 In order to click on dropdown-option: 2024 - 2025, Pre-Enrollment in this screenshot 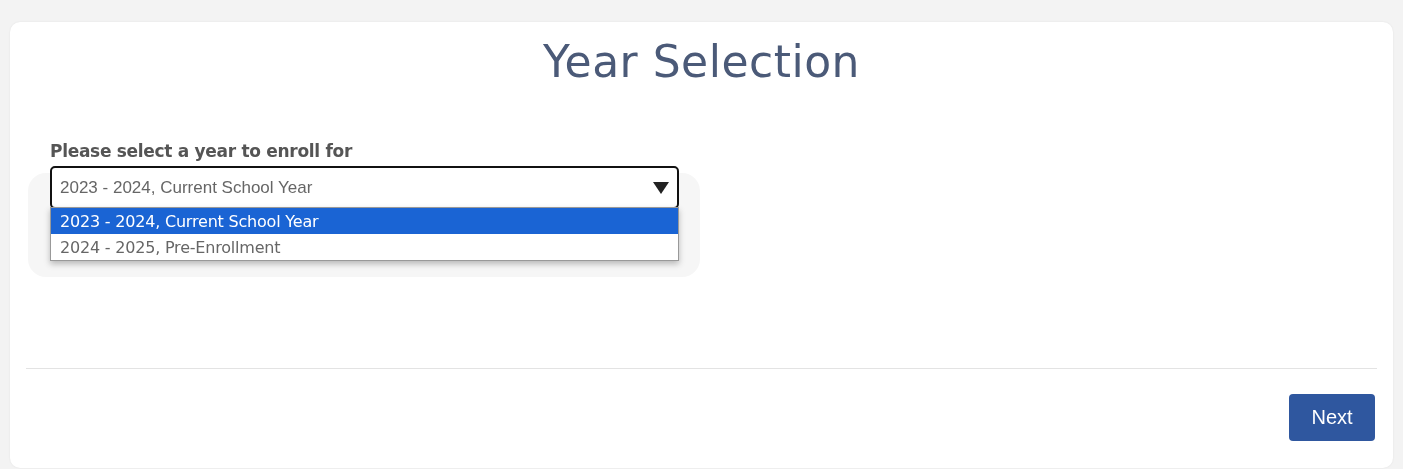, I will do `click(364, 247)`.